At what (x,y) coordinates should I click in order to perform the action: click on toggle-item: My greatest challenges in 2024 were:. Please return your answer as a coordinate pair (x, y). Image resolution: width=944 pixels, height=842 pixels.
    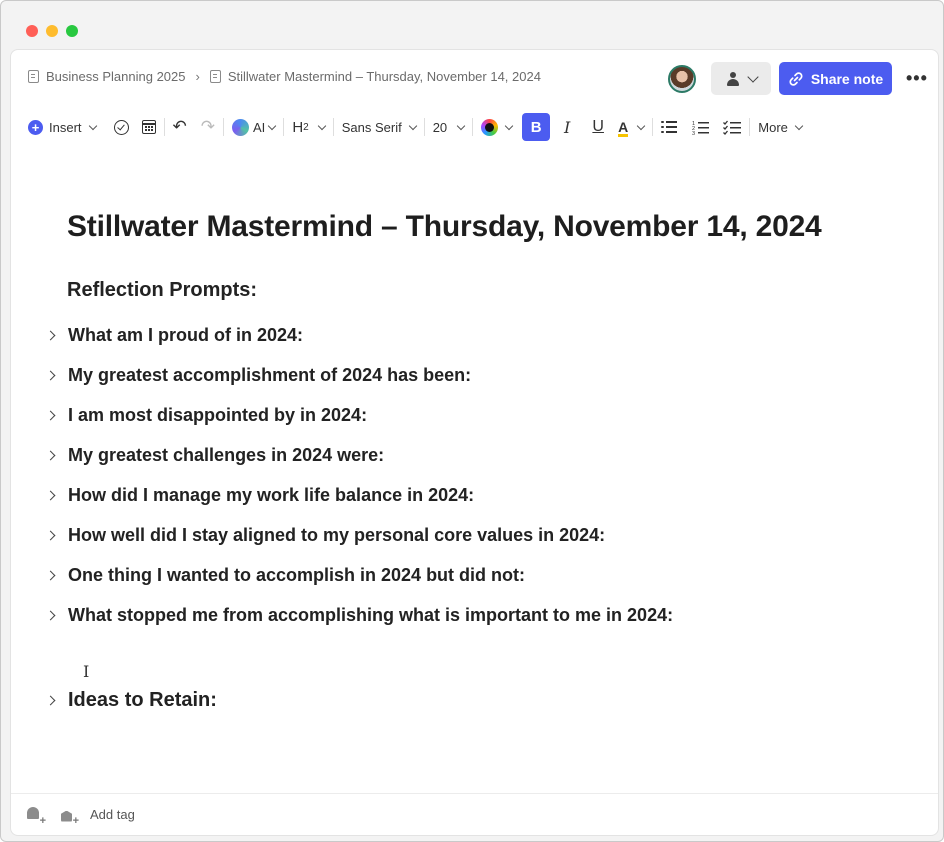
    Looking at the image, I should click on (214, 455).